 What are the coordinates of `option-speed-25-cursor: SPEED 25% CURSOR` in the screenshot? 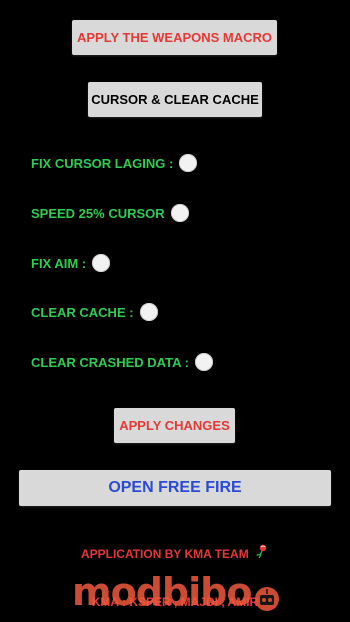 It's located at (110, 213).